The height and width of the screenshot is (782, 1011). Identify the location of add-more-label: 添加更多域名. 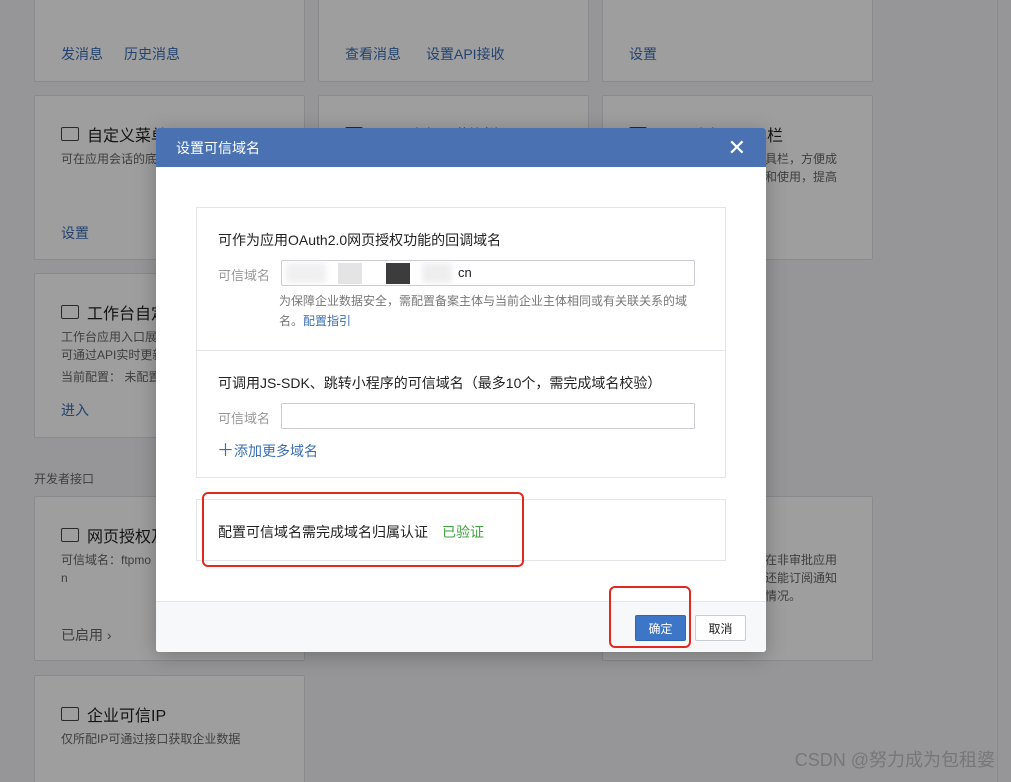
(276, 451).